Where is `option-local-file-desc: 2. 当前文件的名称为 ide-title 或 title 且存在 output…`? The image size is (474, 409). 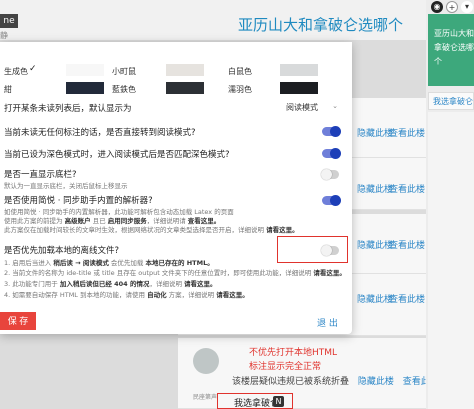 option-local-file-desc: 2. 当前文件的名称为 ide-title 或 title 且存在 output… is located at coordinates (175, 272).